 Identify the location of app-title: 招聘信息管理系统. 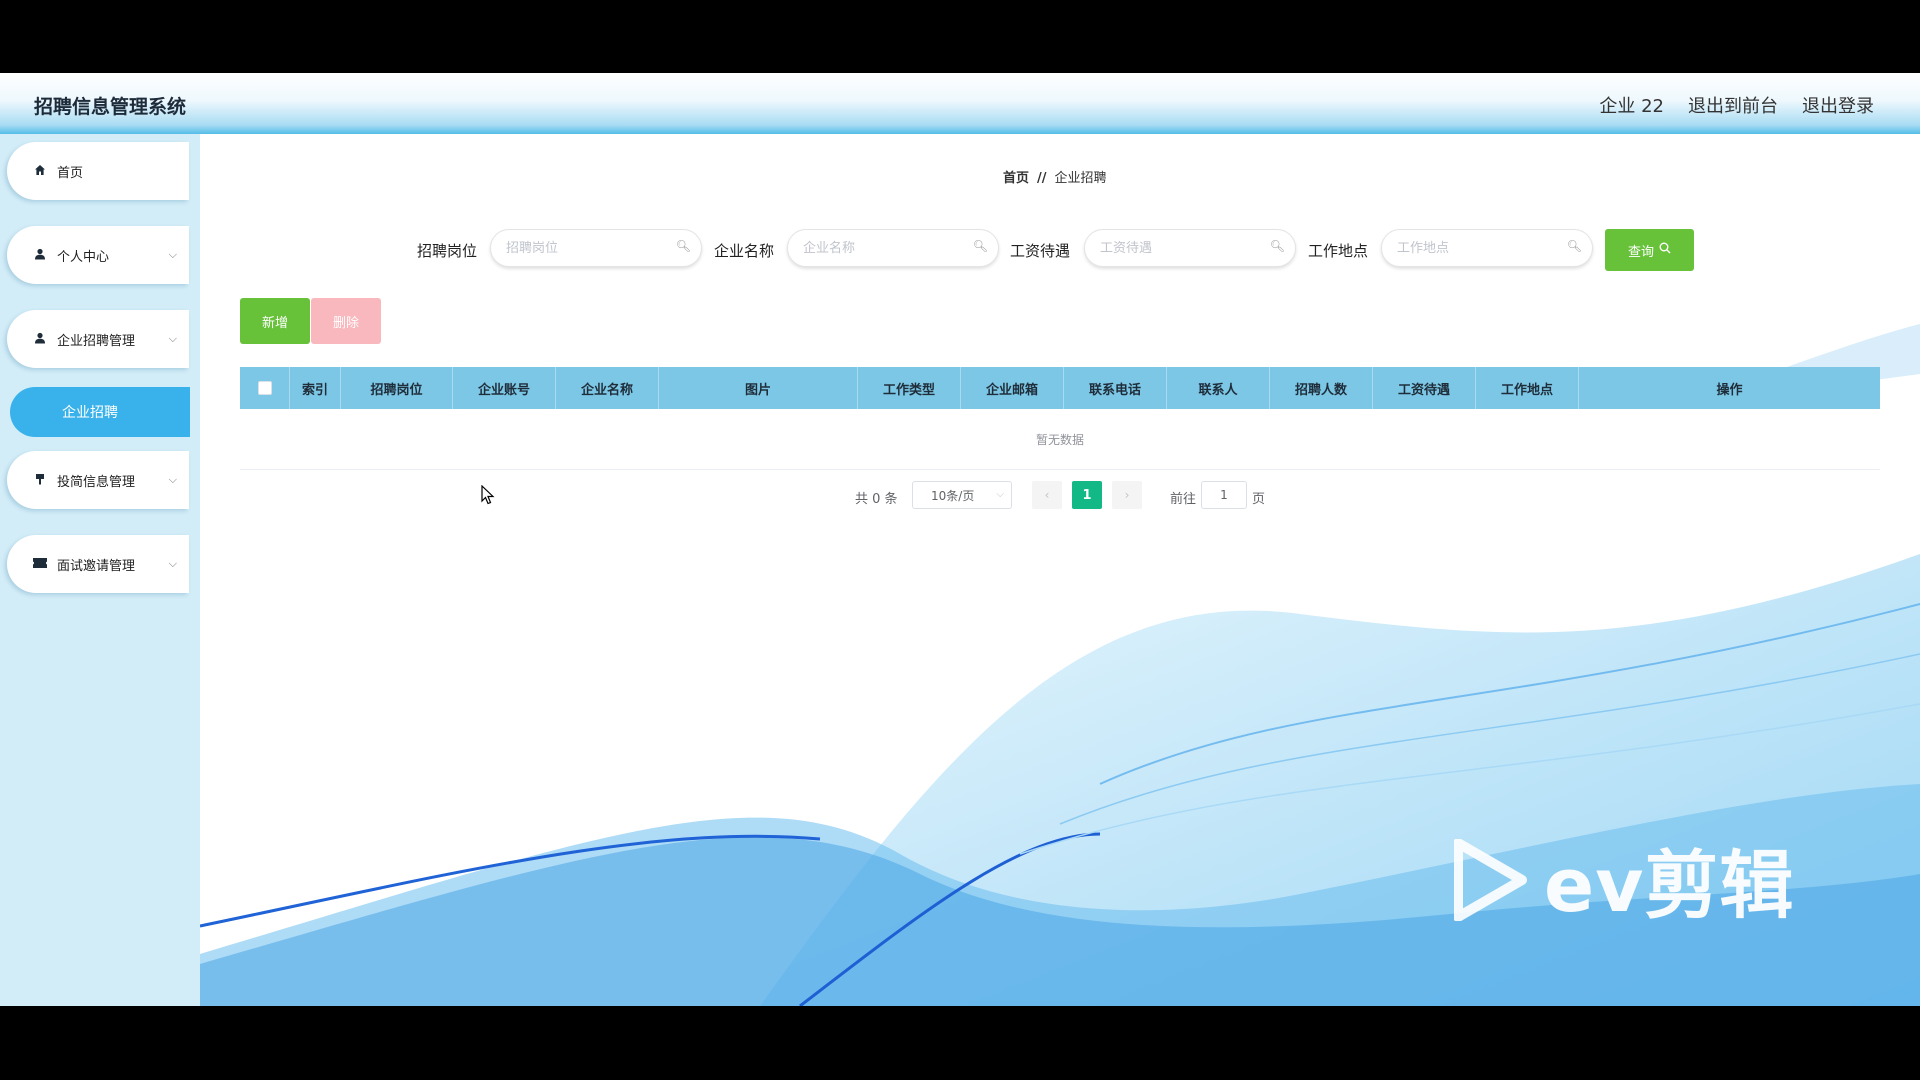
(110, 107).